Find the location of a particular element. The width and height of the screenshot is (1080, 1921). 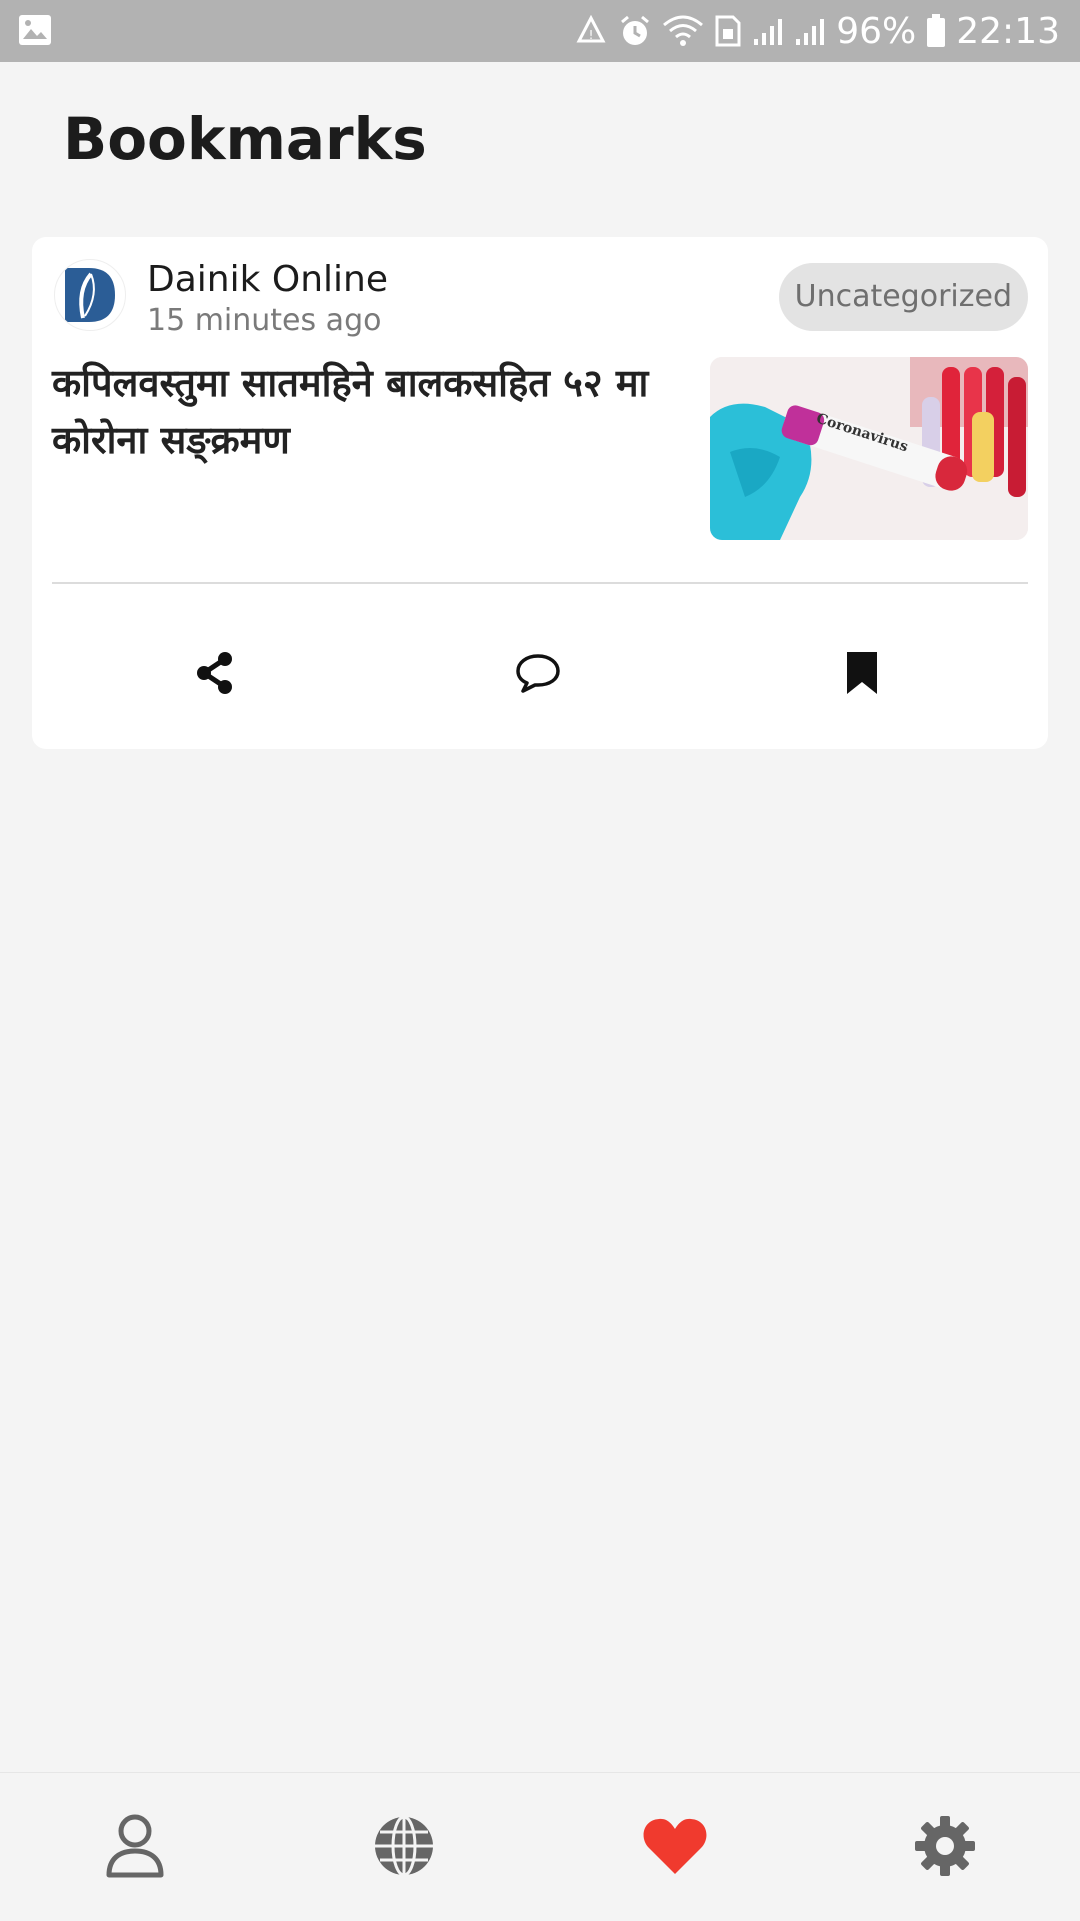

nav-profile is located at coordinates (135, 1848).